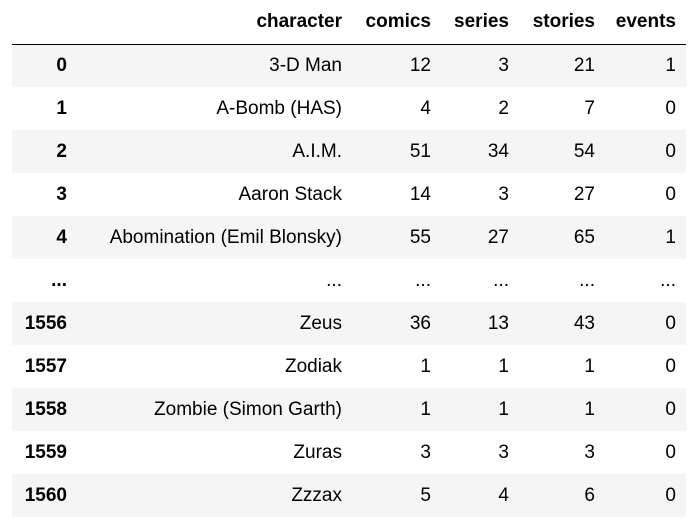 This screenshot has height=530, width=694. What do you see at coordinates (45, 452) in the screenshot?
I see `row-index: 1559` at bounding box center [45, 452].